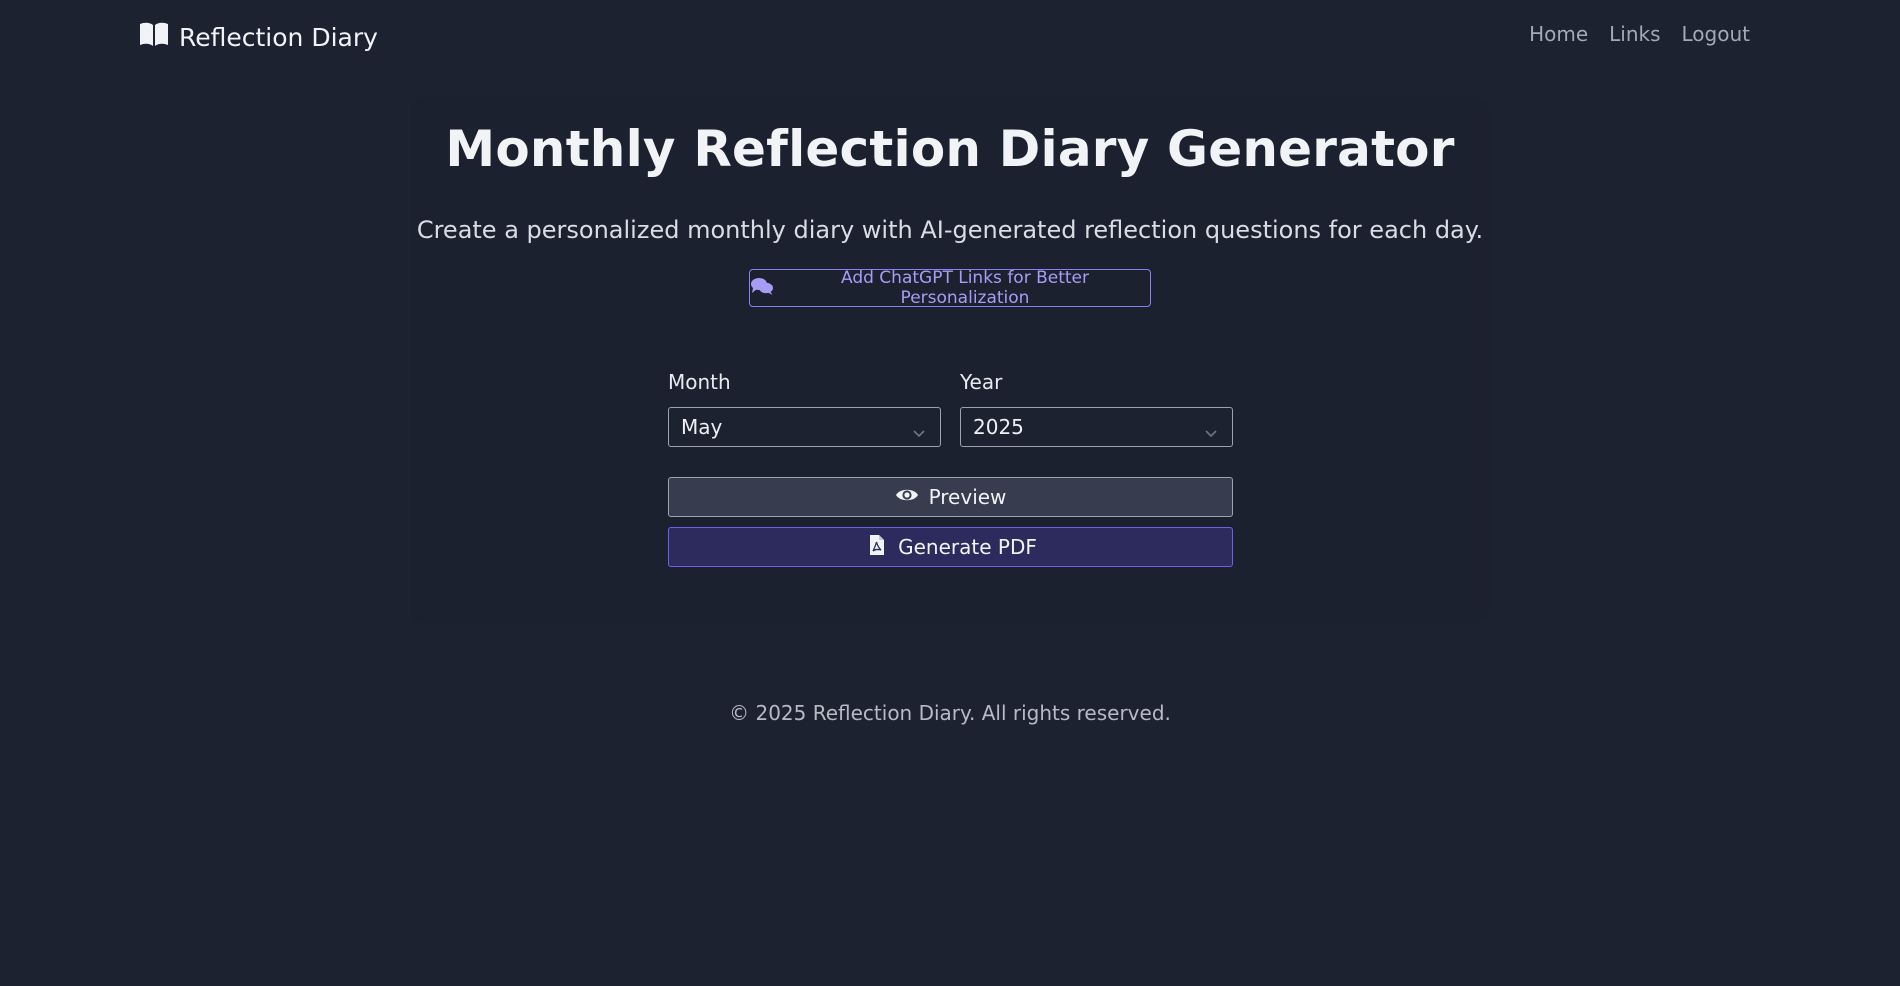  Describe the element at coordinates (981, 382) in the screenshot. I see `year-label: Year` at that location.